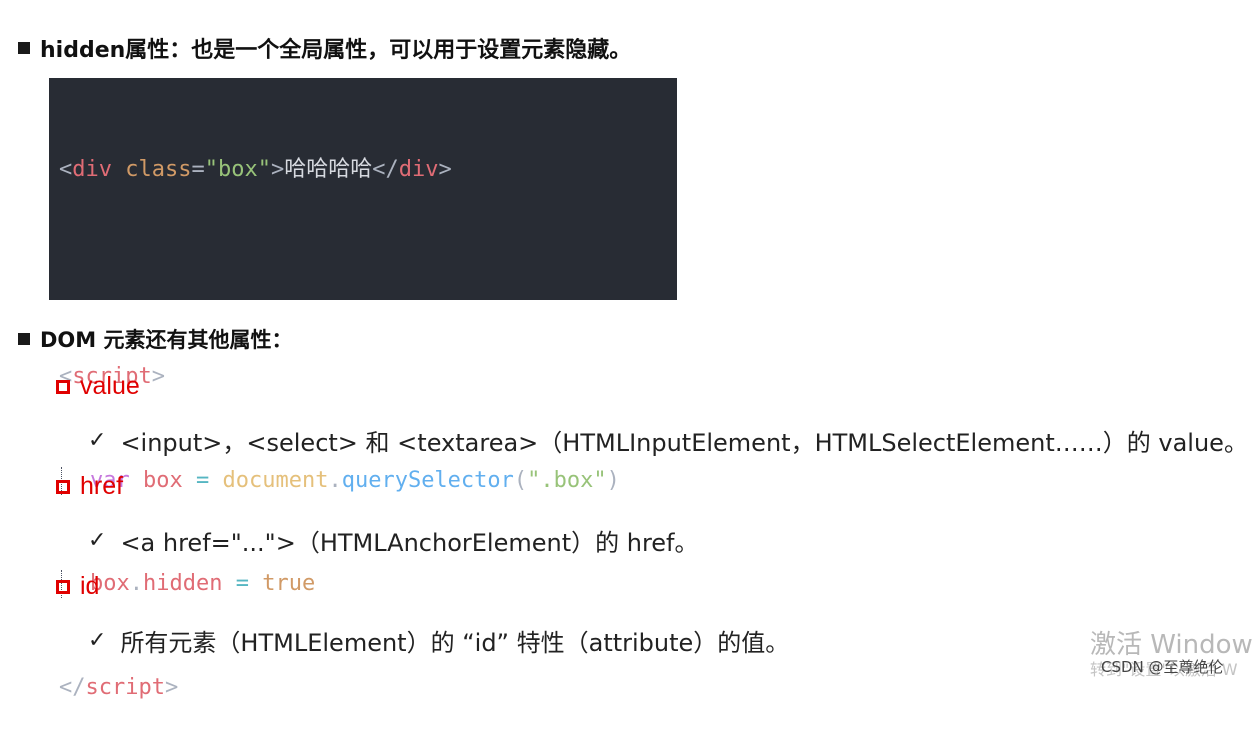  Describe the element at coordinates (166, 340) in the screenshot. I see `heading-dom: DOM 元素还有其他属性：` at that location.